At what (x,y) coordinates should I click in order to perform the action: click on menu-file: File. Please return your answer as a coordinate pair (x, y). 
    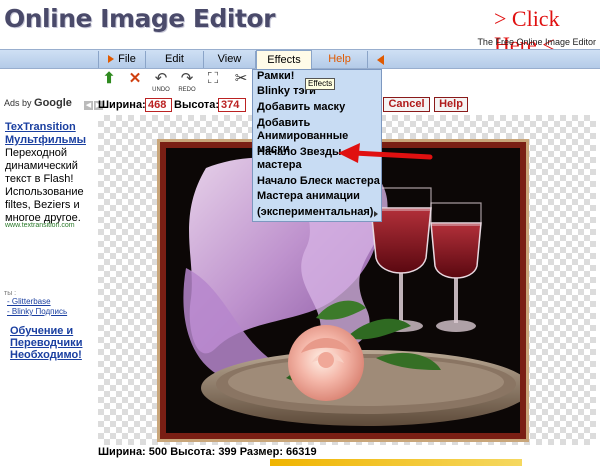
    Looking at the image, I should click on (122, 59).